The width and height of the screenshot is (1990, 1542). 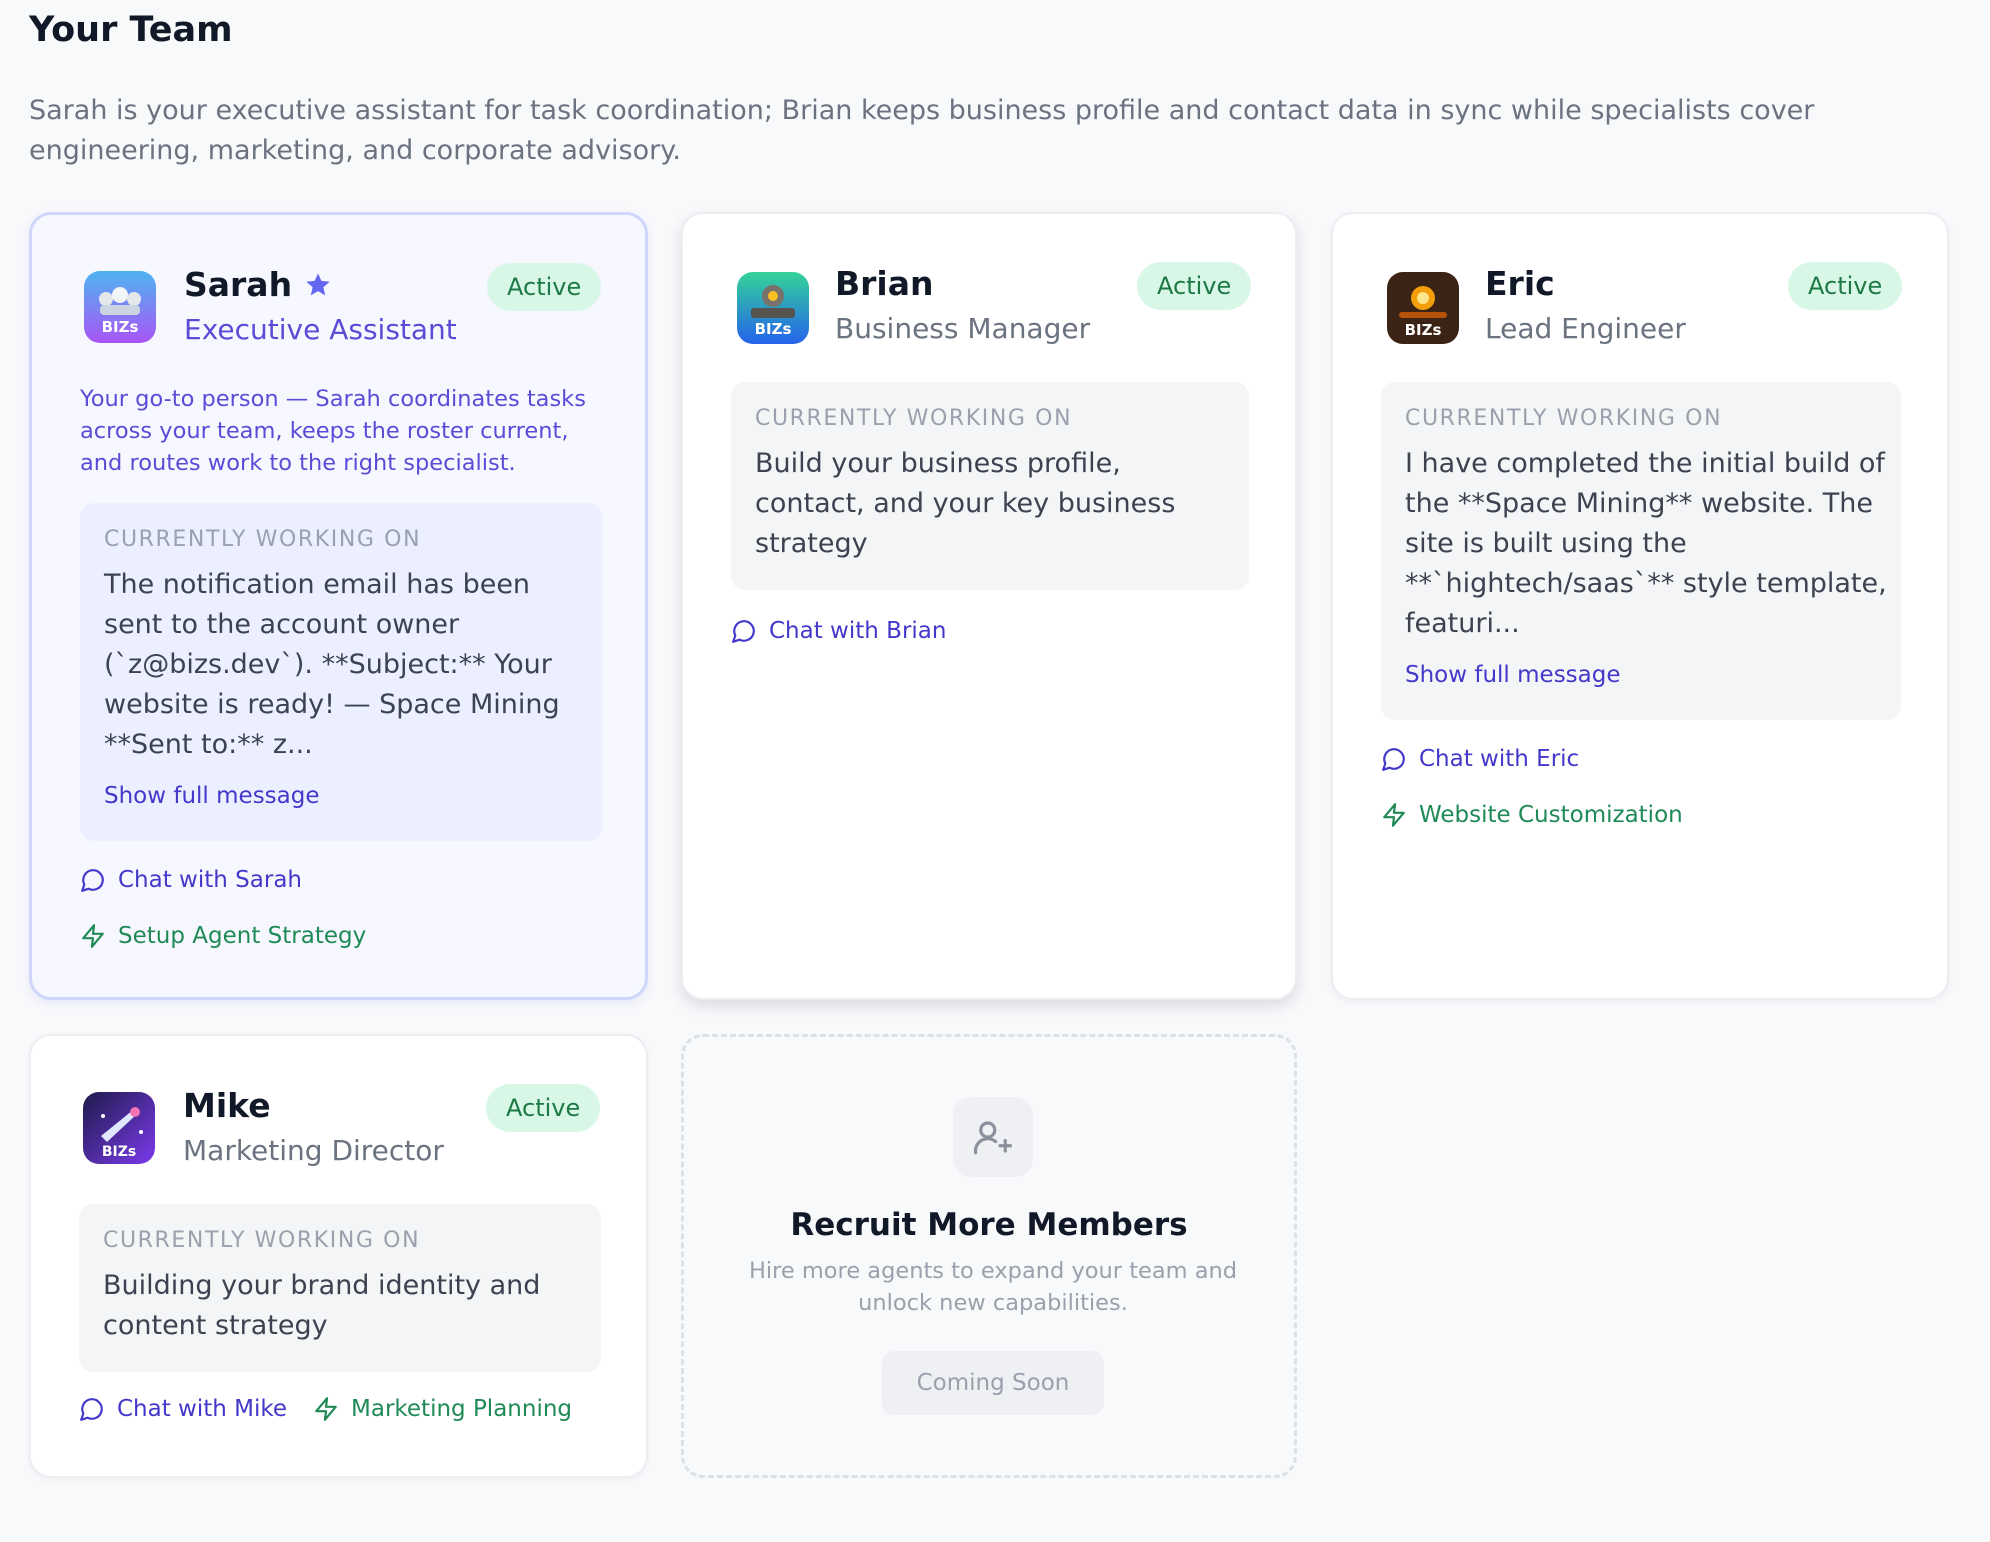 I want to click on brian-avatar: BIZs, so click(x=773, y=308).